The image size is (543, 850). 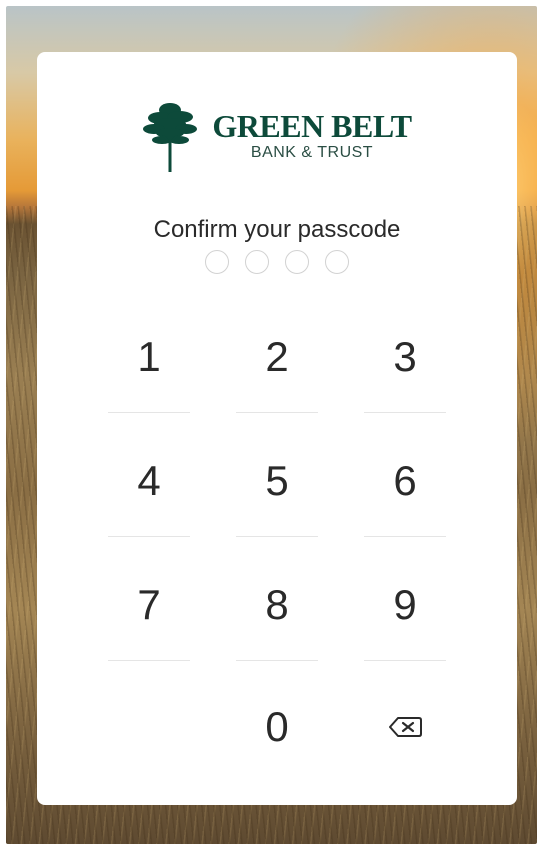 I want to click on key-6: 6, so click(x=405, y=481).